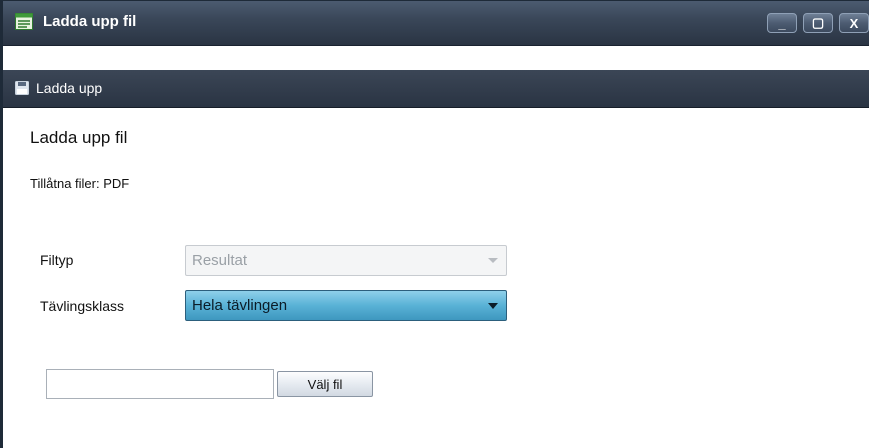  Describe the element at coordinates (436, 89) in the screenshot. I see `toolbar: Ladda upp` at that location.